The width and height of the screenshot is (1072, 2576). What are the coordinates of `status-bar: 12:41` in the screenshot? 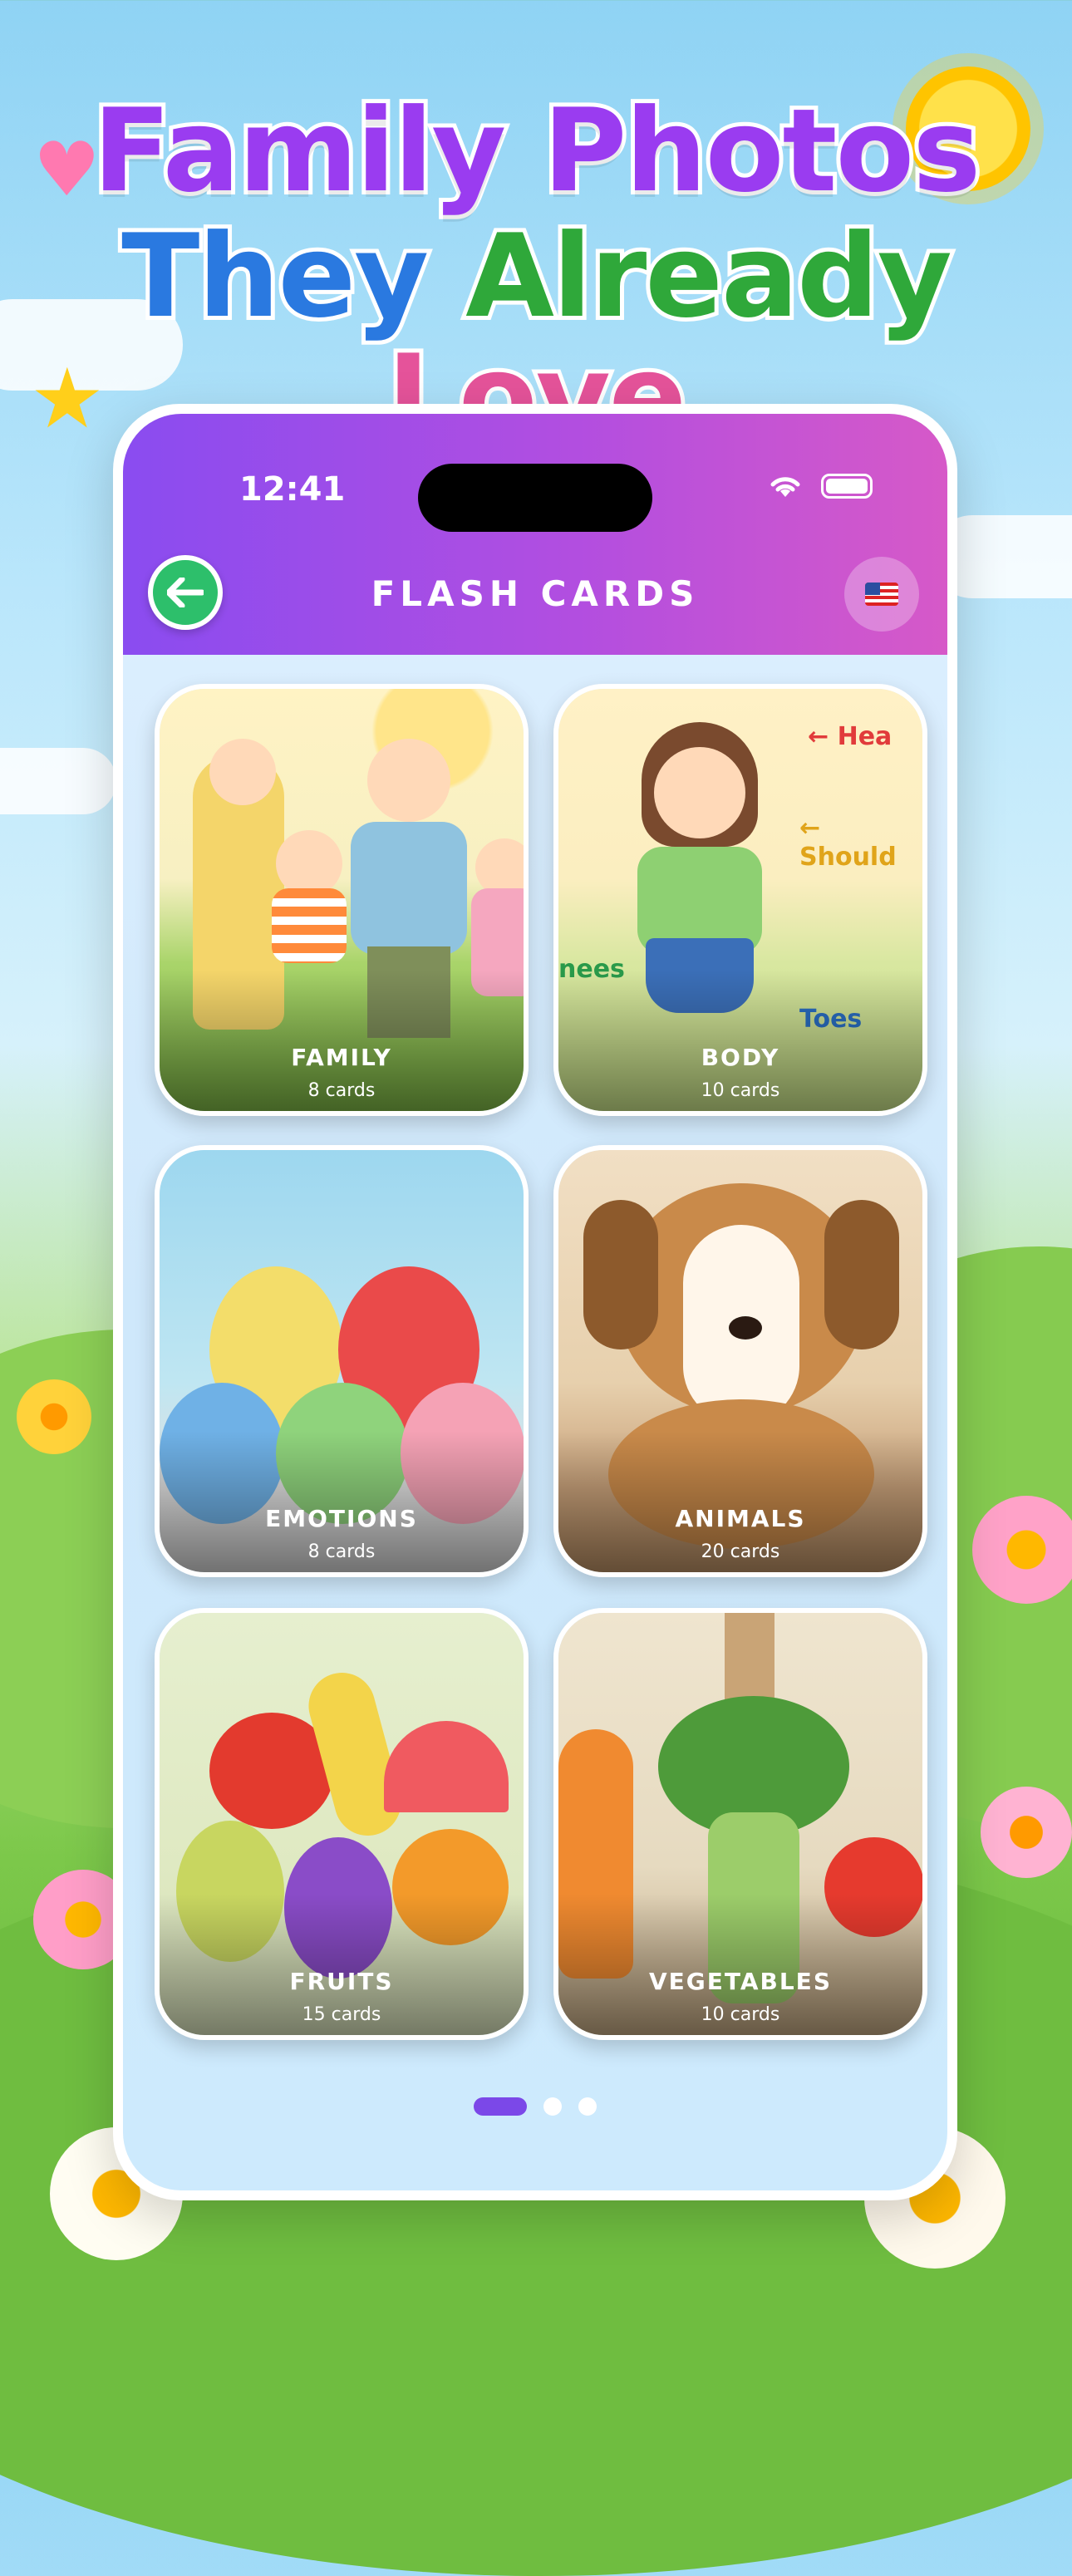 It's located at (535, 498).